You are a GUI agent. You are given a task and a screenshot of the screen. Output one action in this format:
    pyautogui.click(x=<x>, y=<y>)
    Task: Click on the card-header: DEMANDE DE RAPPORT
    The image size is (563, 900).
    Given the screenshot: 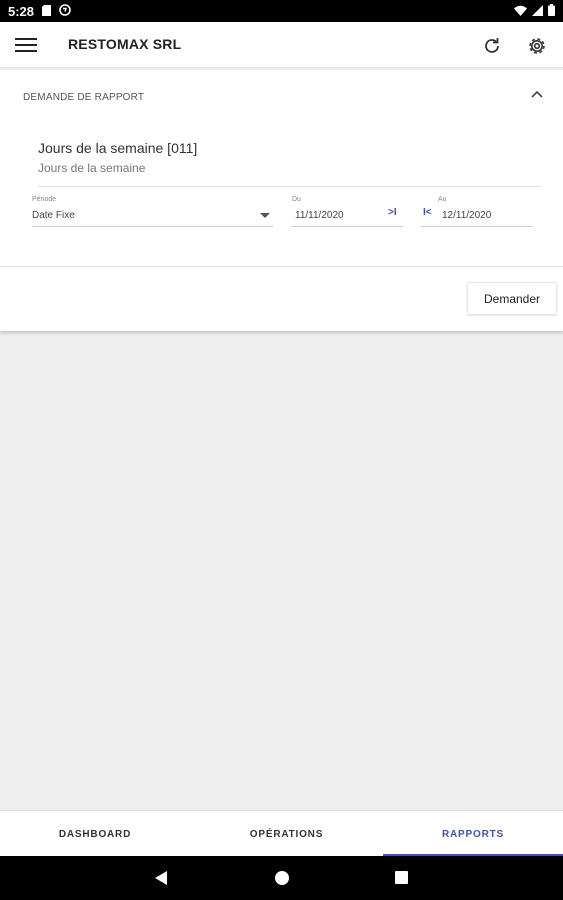 What is the action you would take?
    pyautogui.click(x=84, y=97)
    